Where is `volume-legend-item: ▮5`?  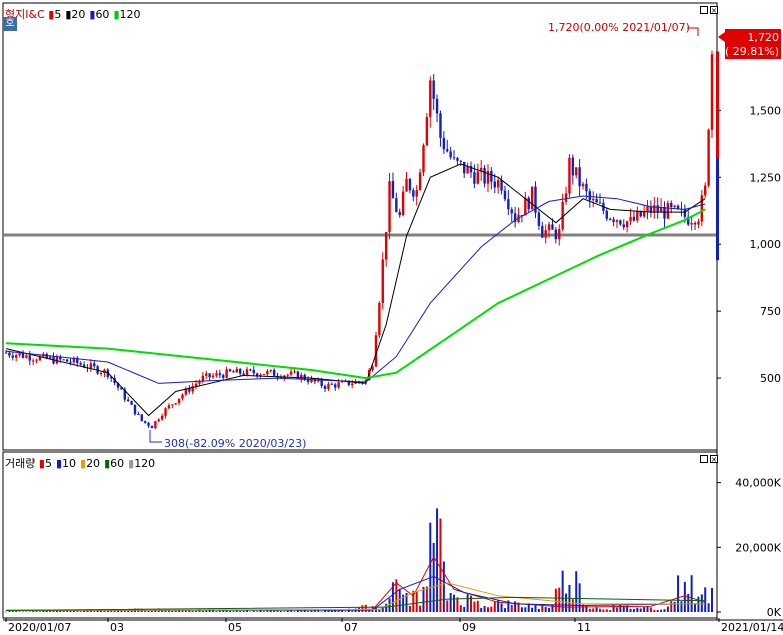 volume-legend-item: ▮5 is located at coordinates (45, 463).